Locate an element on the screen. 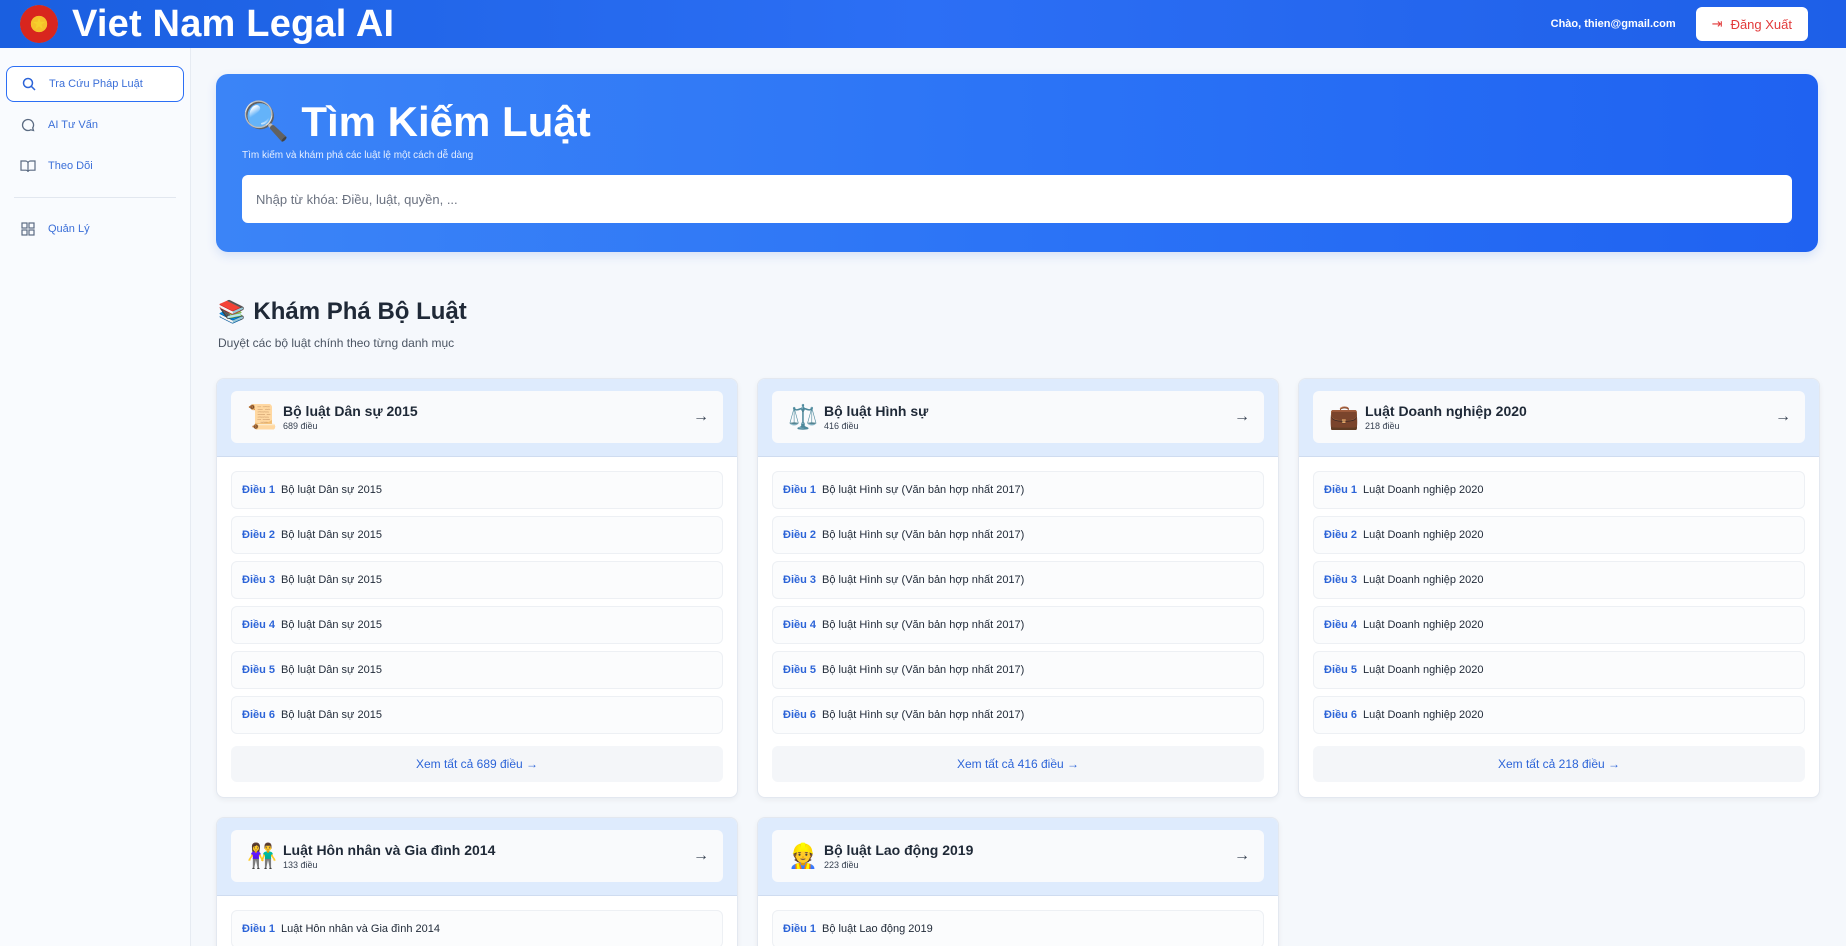 This screenshot has width=1846, height=946. article-row: Điều 1 Bộ luật Dân sự 2015 is located at coordinates (477, 490).